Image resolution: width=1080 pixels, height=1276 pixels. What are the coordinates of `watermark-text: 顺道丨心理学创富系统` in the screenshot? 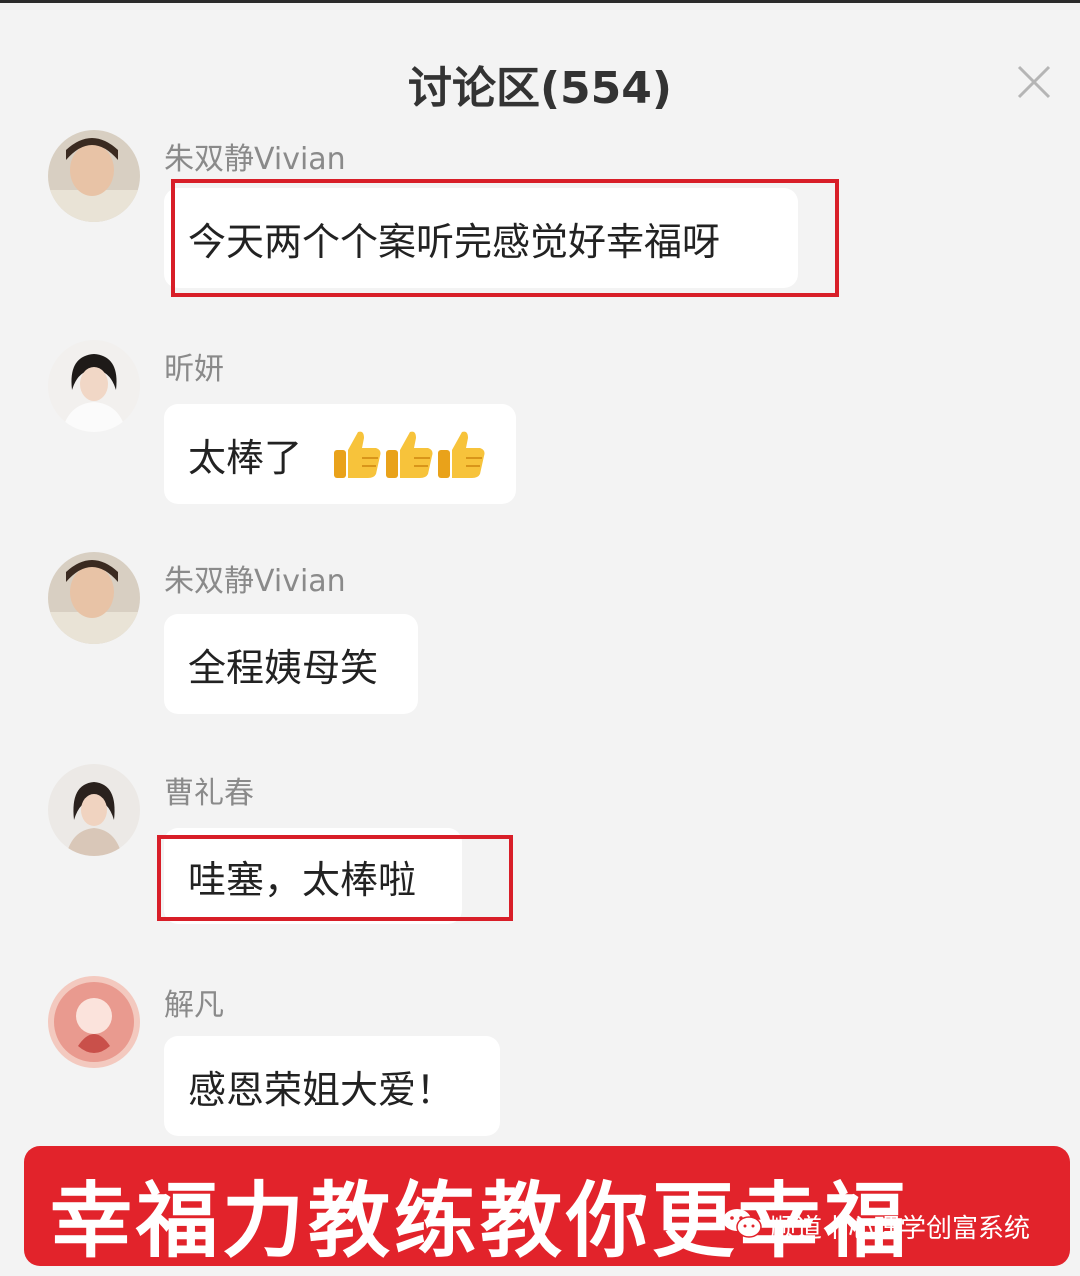 It's located at (900, 1229).